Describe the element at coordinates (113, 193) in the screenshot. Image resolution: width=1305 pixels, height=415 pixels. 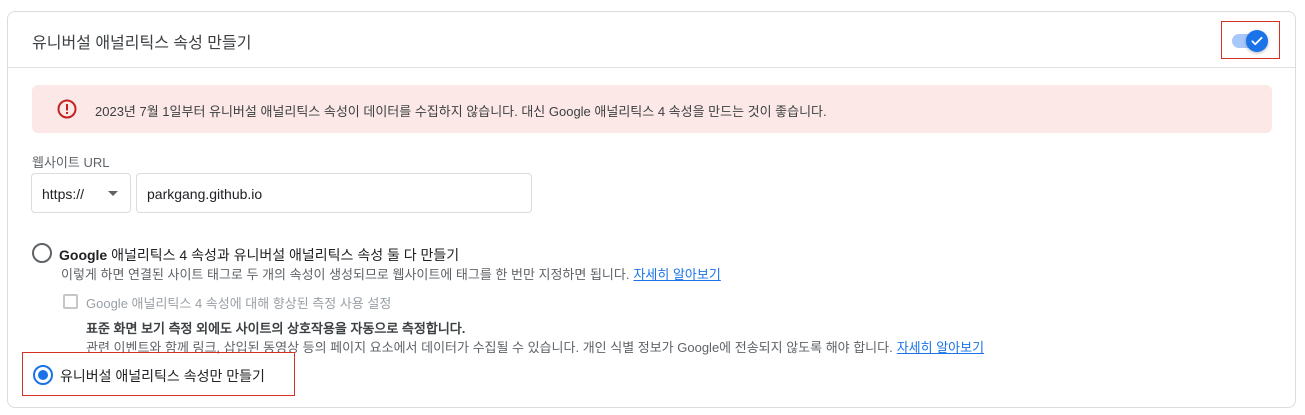
I see `chevron-down-icon` at that location.